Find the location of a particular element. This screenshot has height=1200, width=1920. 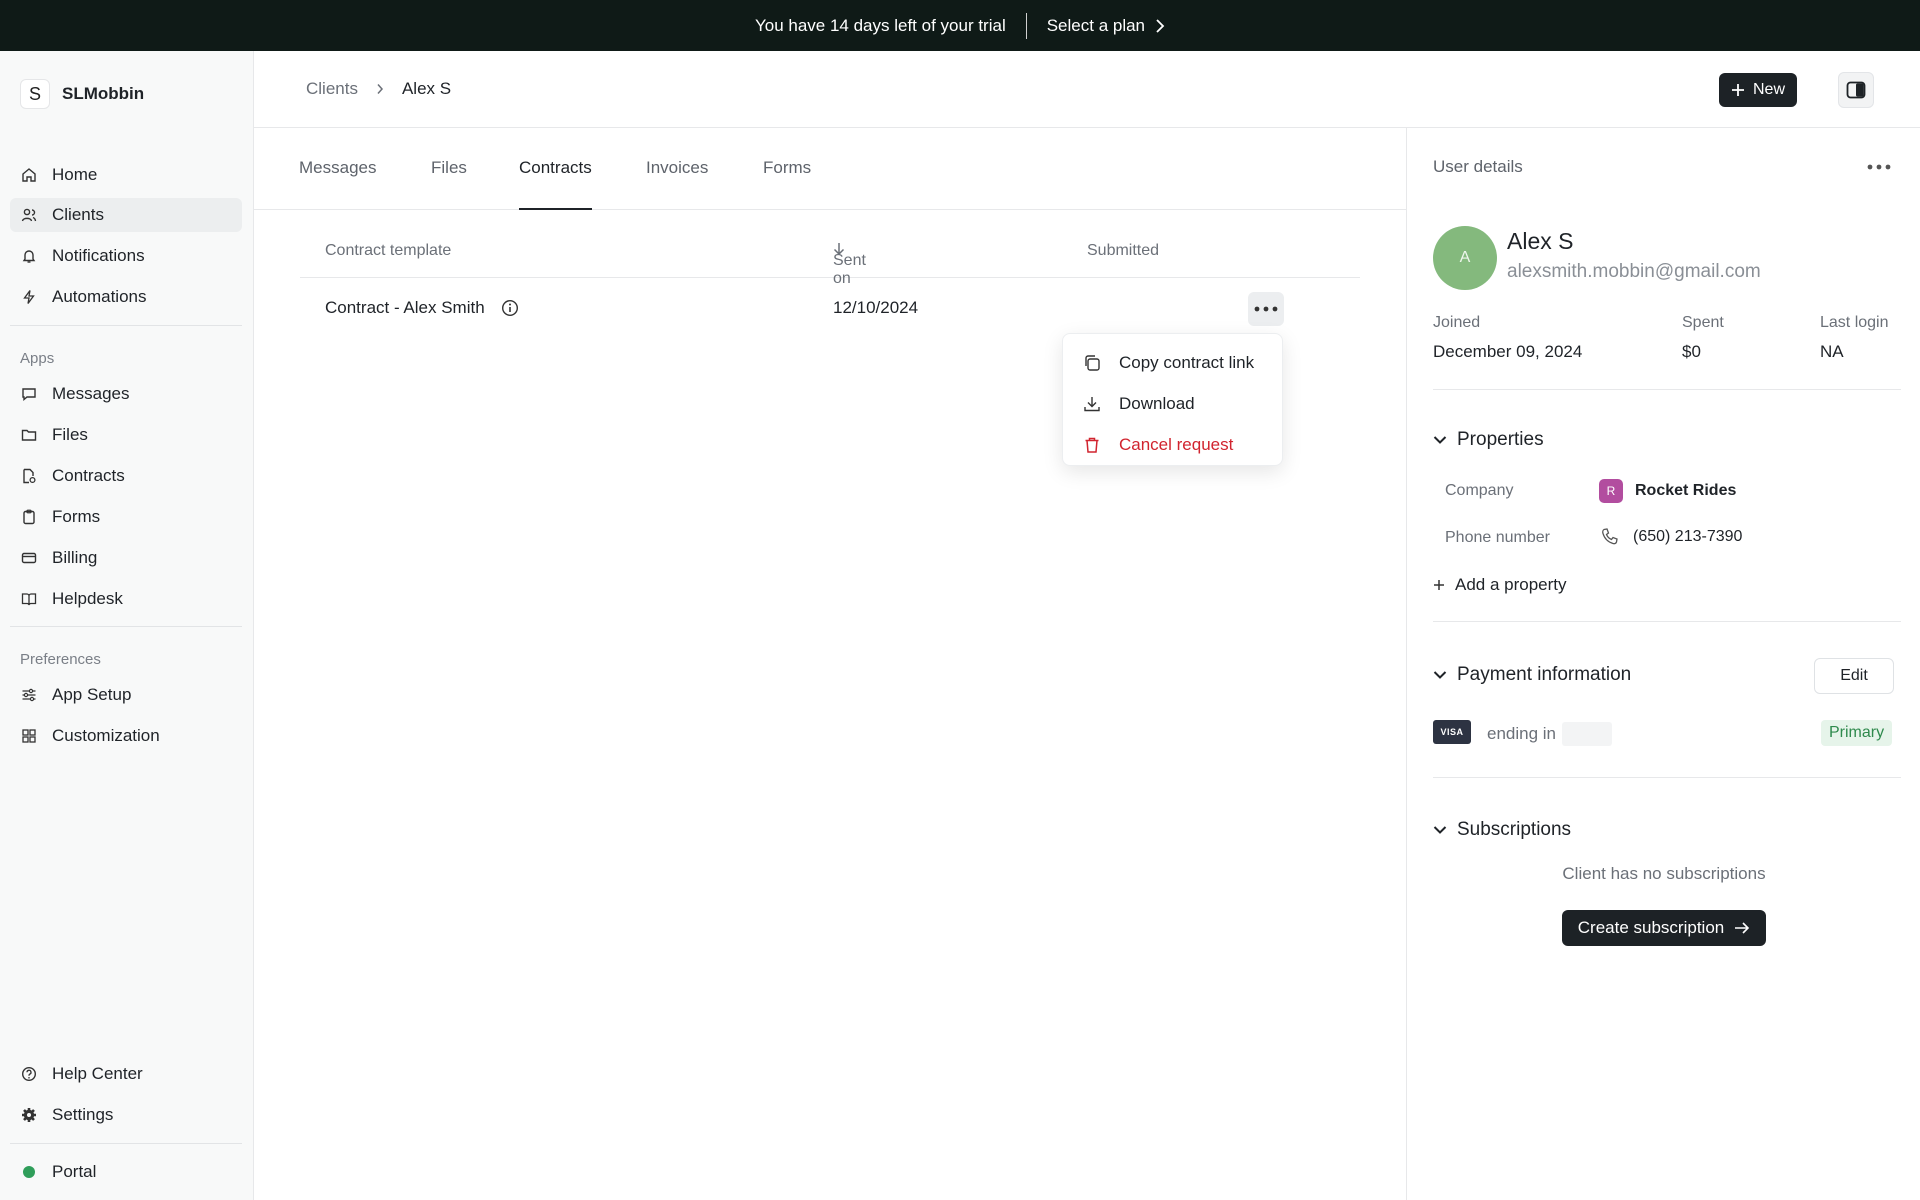

sidebar-item-help-center: Help Center is located at coordinates (126, 1074).